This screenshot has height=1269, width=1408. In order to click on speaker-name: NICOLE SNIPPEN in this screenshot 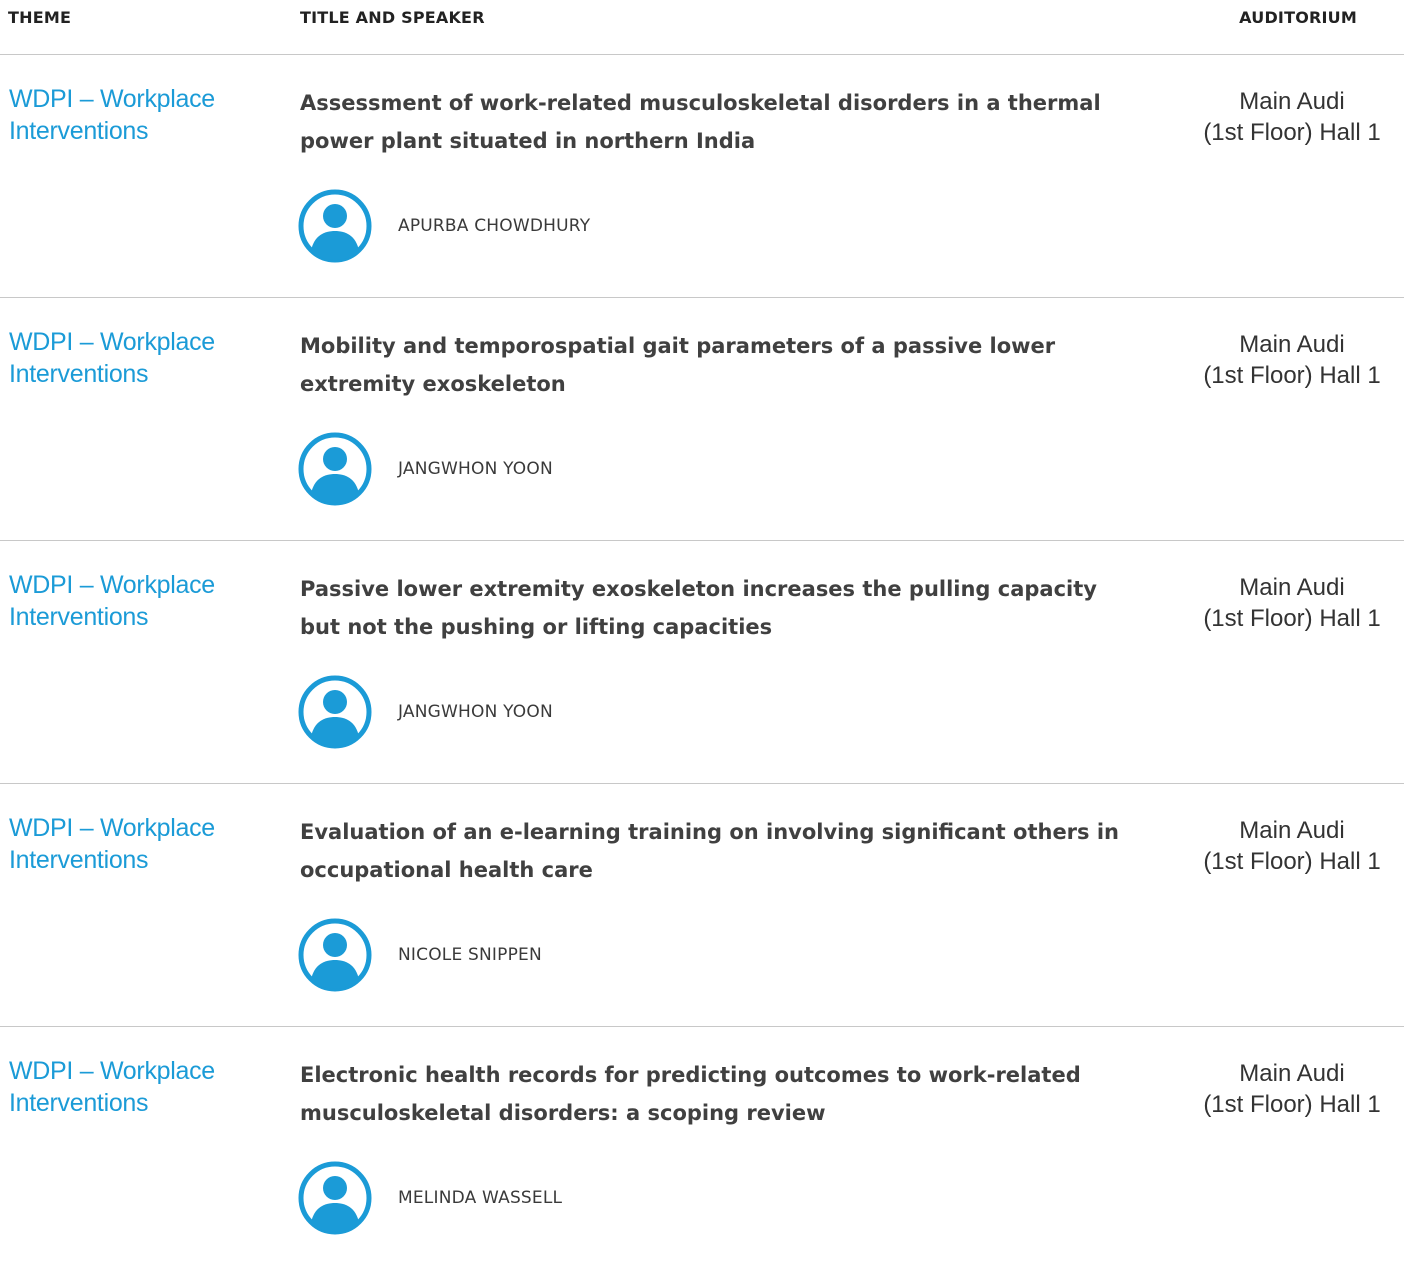, I will do `click(470, 955)`.